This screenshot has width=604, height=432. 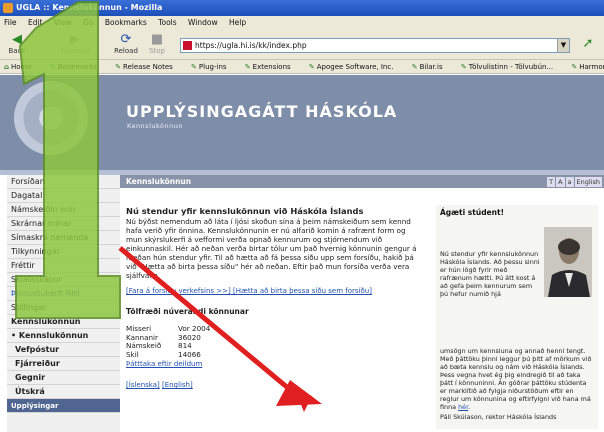 I want to click on text-size-small-button: a, so click(x=569, y=182).